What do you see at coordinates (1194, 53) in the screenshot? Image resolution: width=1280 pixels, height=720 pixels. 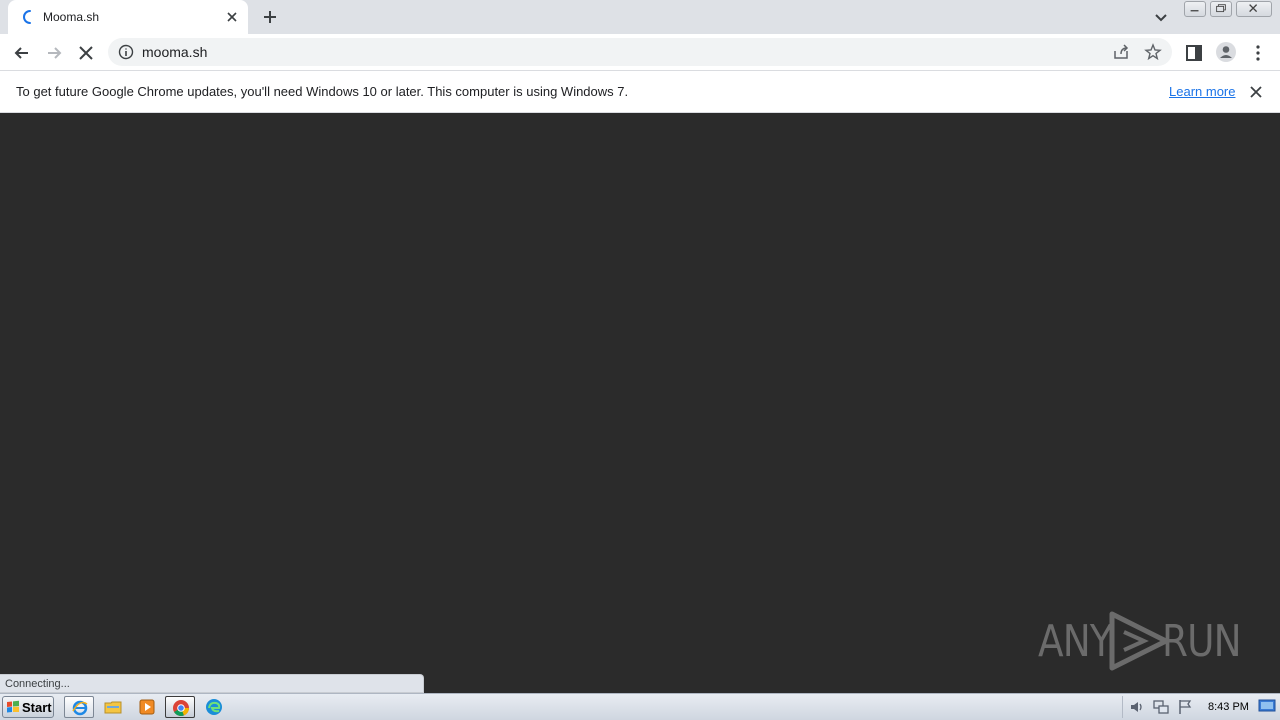 I see `side-panel-icon` at bounding box center [1194, 53].